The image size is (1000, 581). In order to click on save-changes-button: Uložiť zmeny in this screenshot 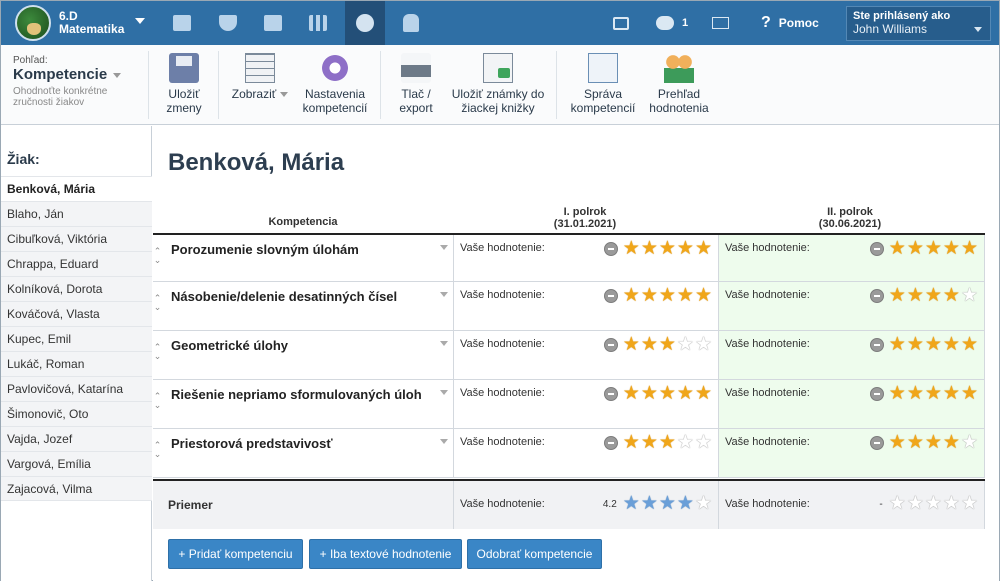, I will do `click(184, 84)`.